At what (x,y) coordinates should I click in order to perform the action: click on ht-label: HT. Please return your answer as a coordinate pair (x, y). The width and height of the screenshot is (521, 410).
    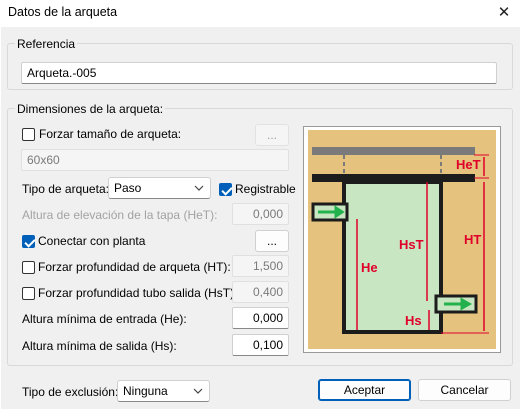
    Looking at the image, I should click on (472, 239).